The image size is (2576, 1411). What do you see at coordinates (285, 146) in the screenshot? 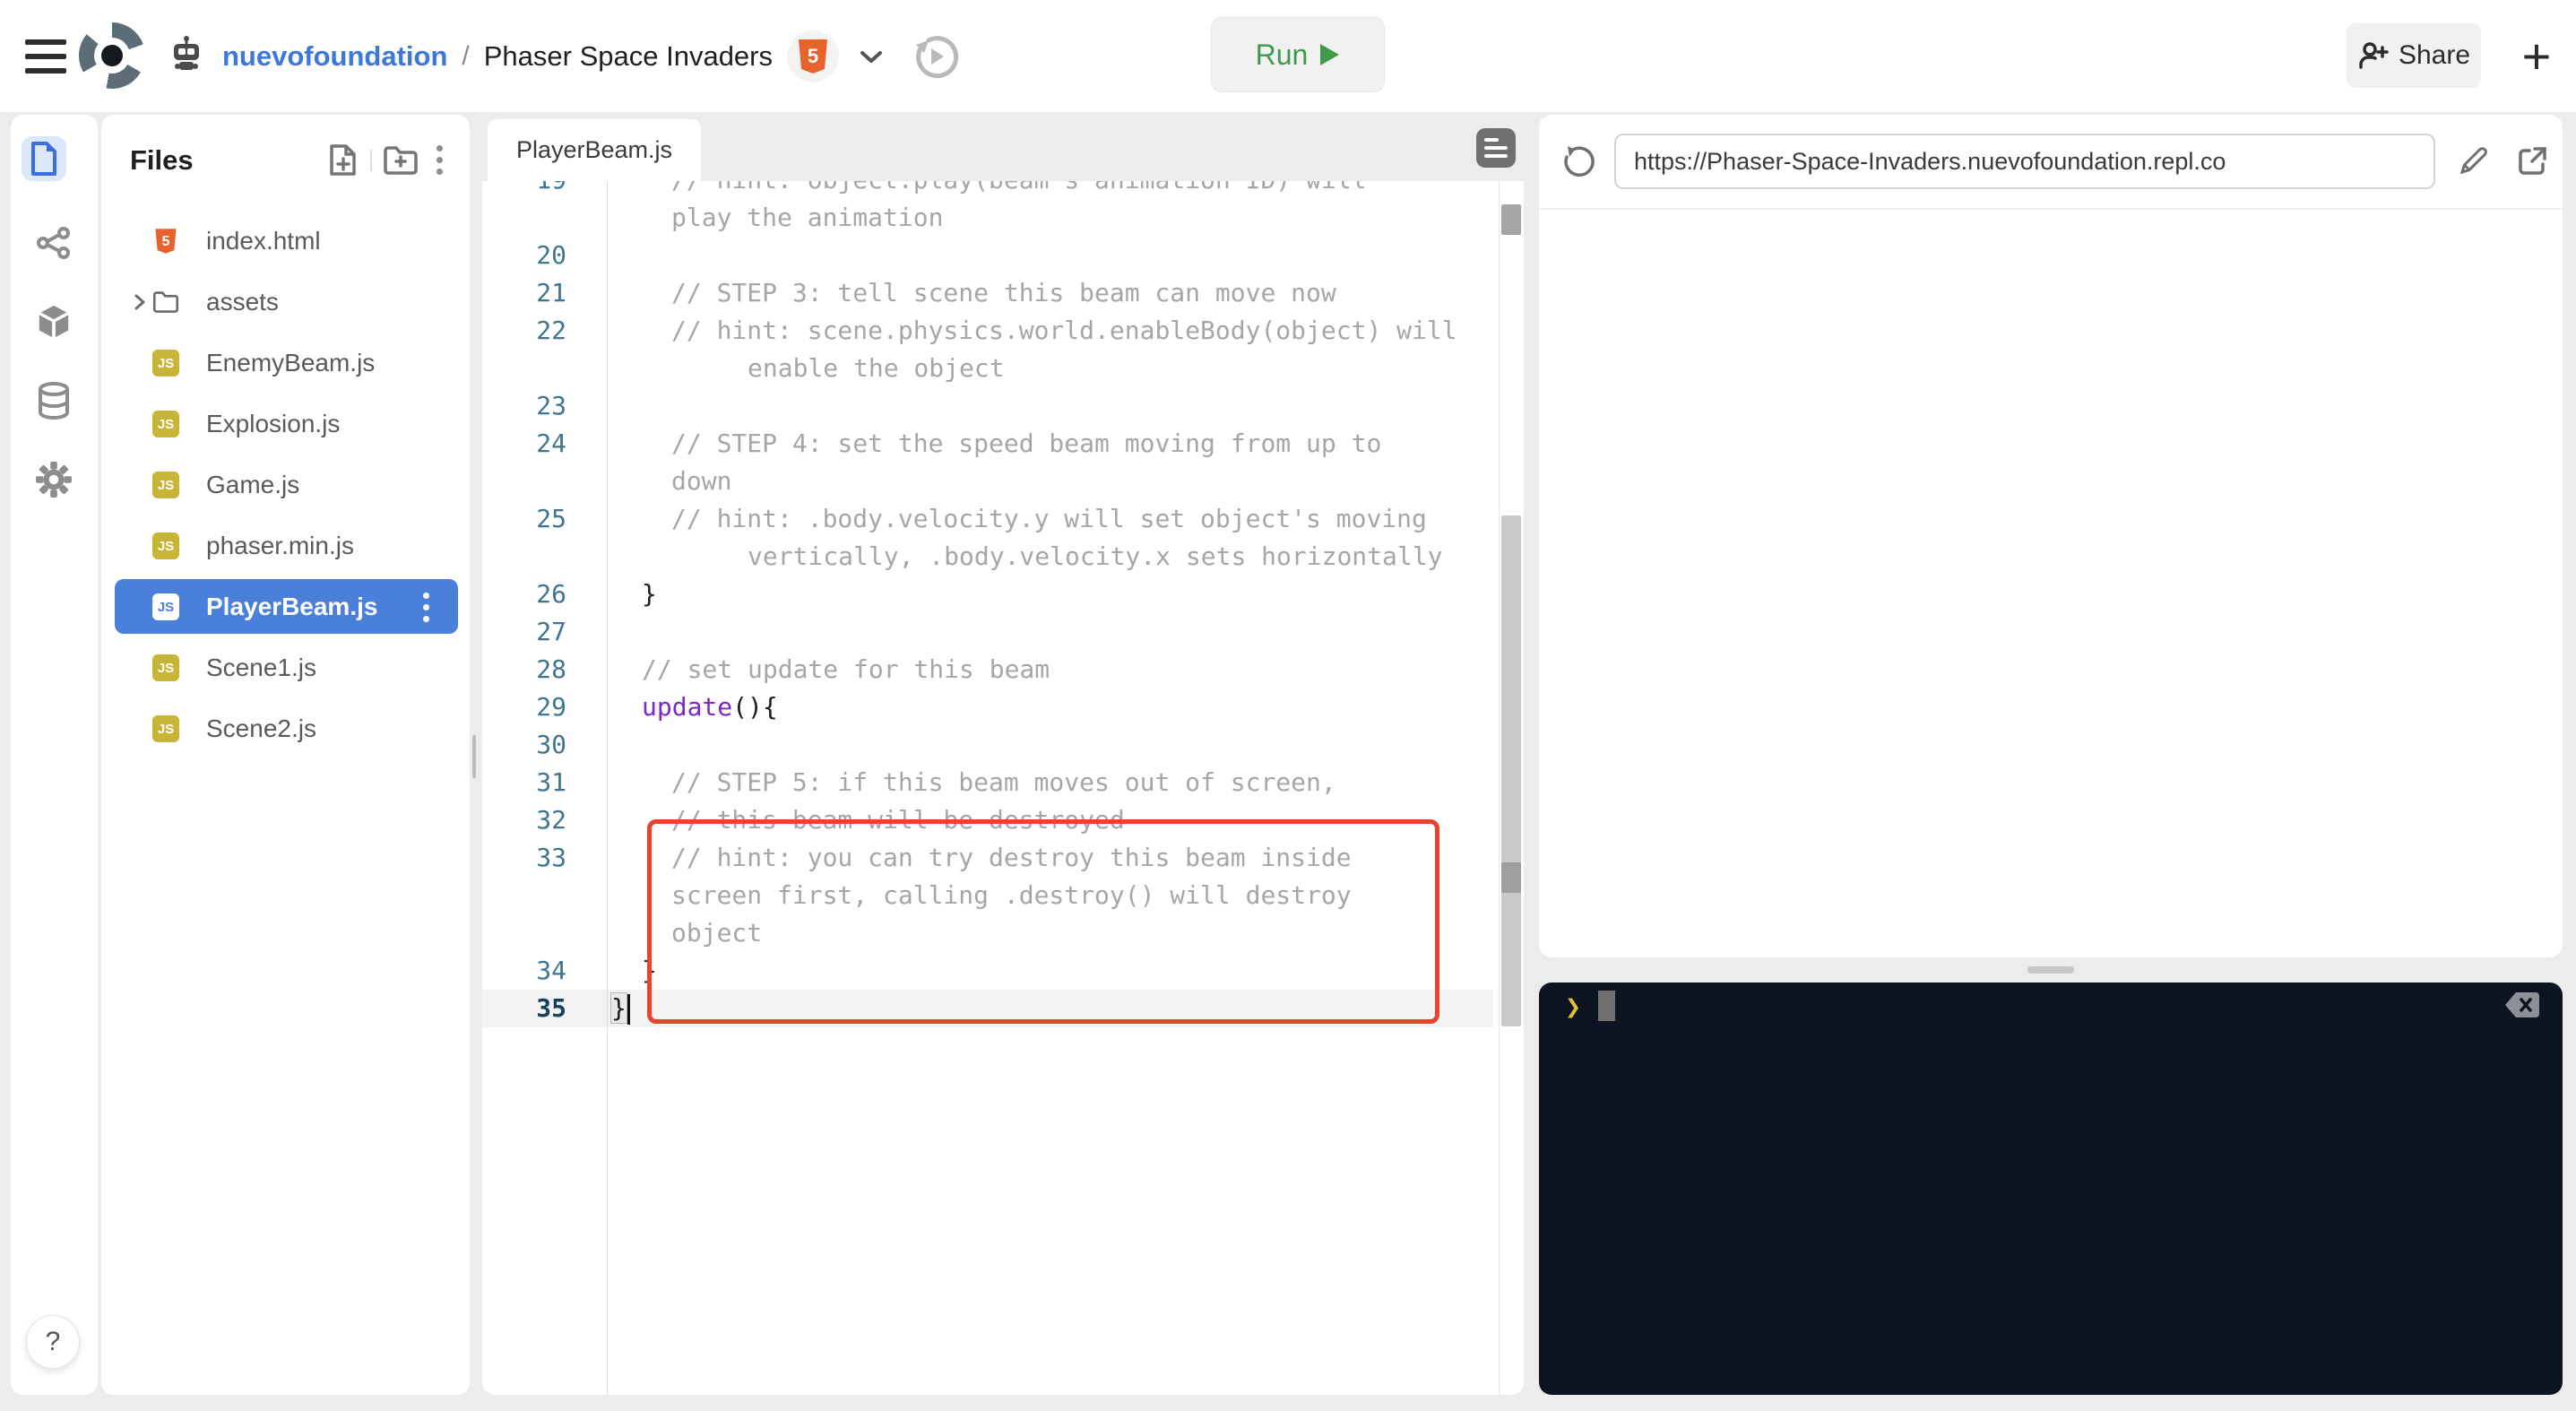
I see `files-header: Files` at bounding box center [285, 146].